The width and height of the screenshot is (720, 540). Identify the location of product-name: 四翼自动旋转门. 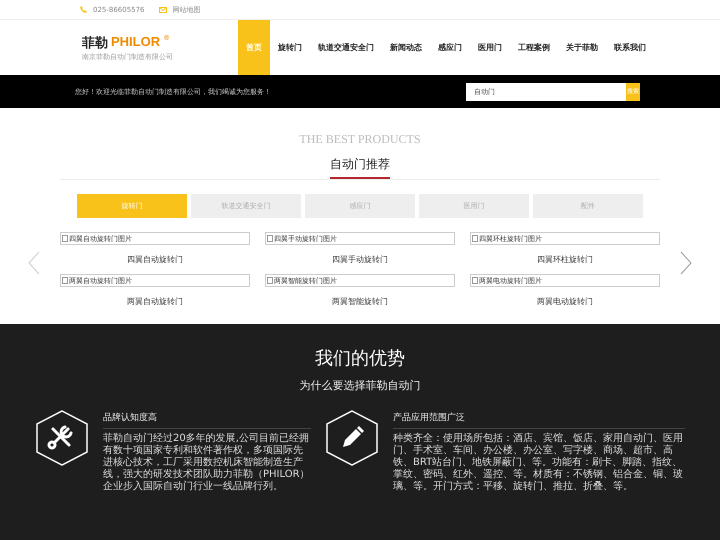
(155, 259).